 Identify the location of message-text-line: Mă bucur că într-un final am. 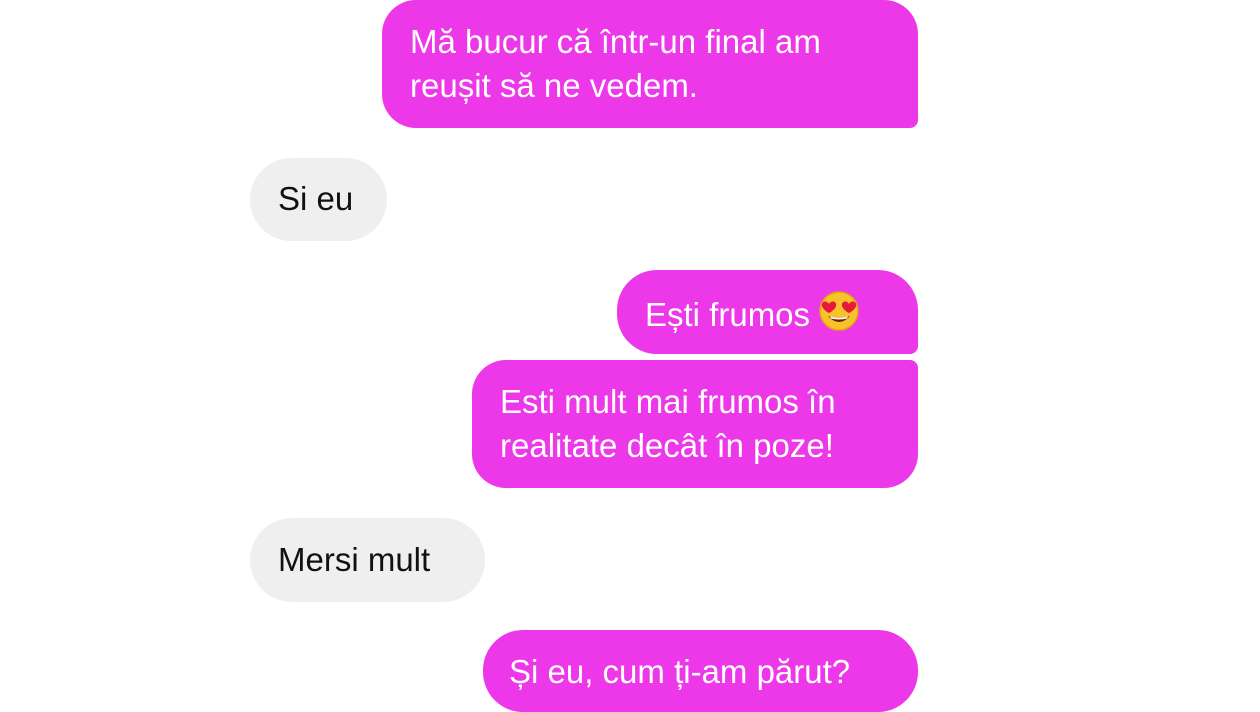
(615, 41).